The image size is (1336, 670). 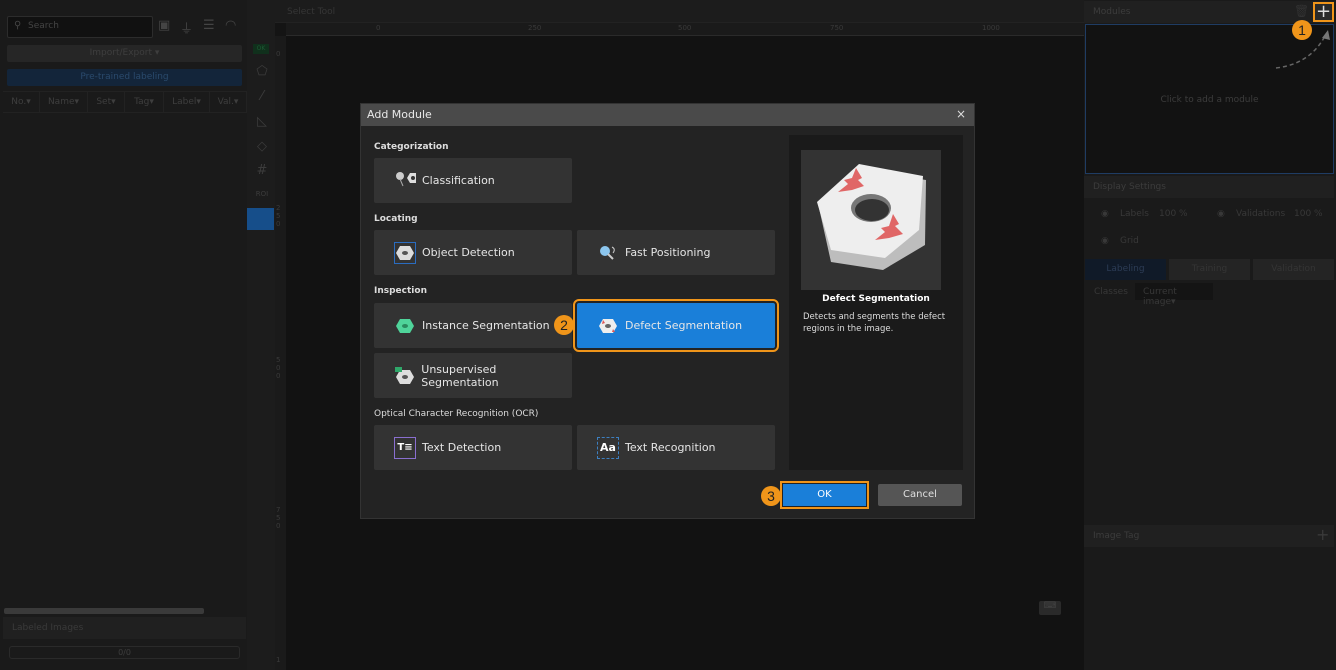 I want to click on section-inspection: Inspection, so click(x=400, y=291).